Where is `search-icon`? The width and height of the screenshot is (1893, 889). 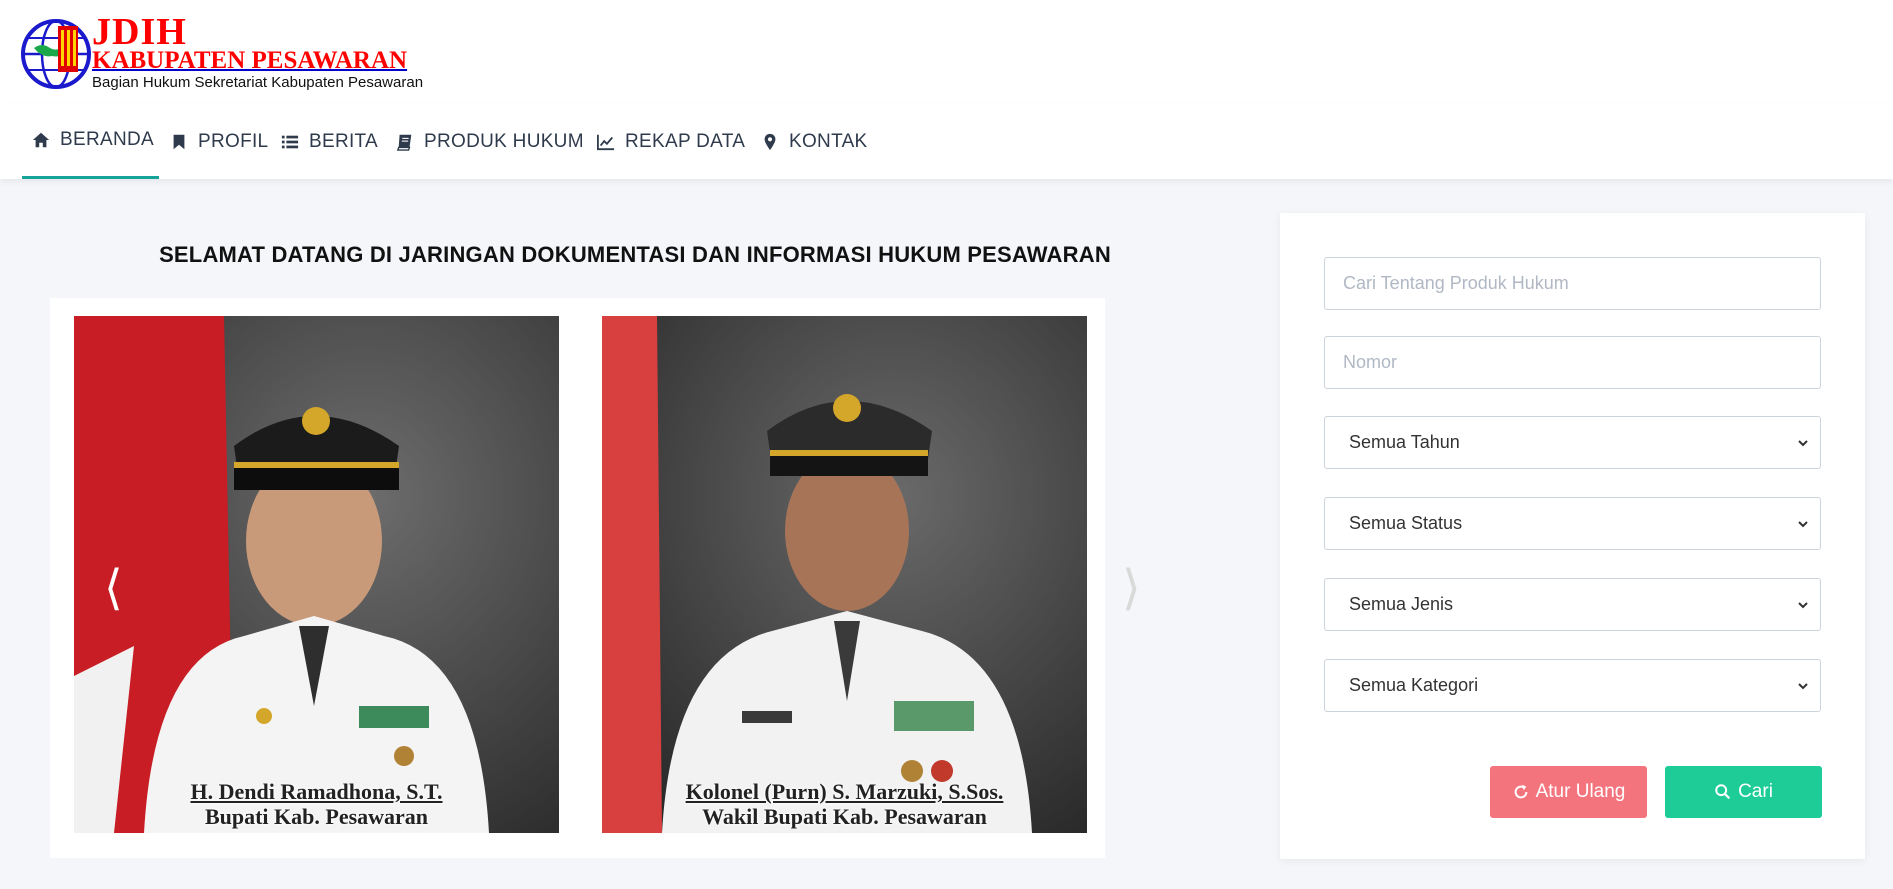 search-icon is located at coordinates (1723, 792).